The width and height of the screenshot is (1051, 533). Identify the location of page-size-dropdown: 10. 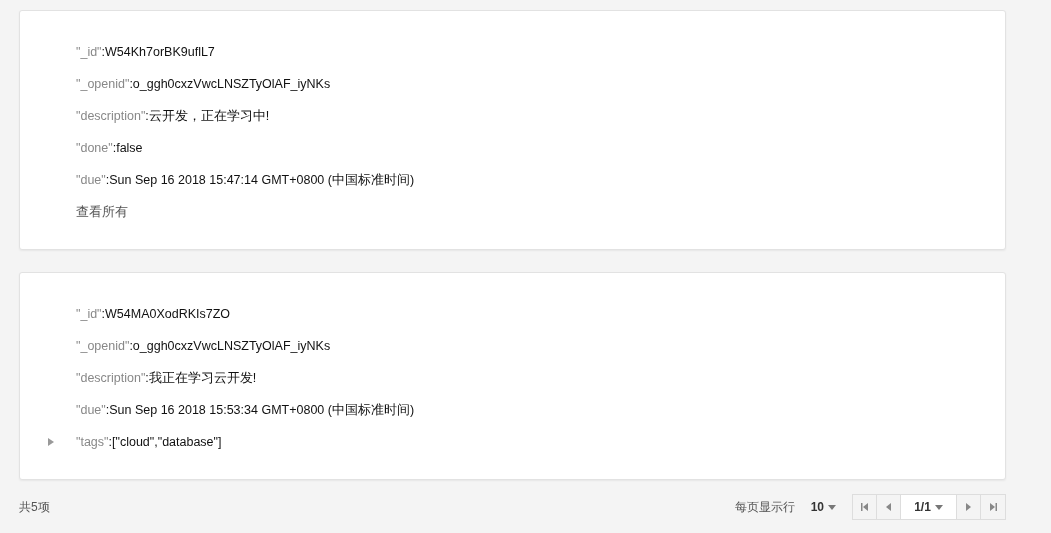
(823, 507).